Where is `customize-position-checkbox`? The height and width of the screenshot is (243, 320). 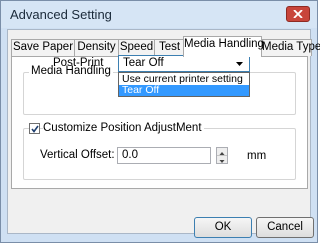
customize-position-checkbox is located at coordinates (34, 128).